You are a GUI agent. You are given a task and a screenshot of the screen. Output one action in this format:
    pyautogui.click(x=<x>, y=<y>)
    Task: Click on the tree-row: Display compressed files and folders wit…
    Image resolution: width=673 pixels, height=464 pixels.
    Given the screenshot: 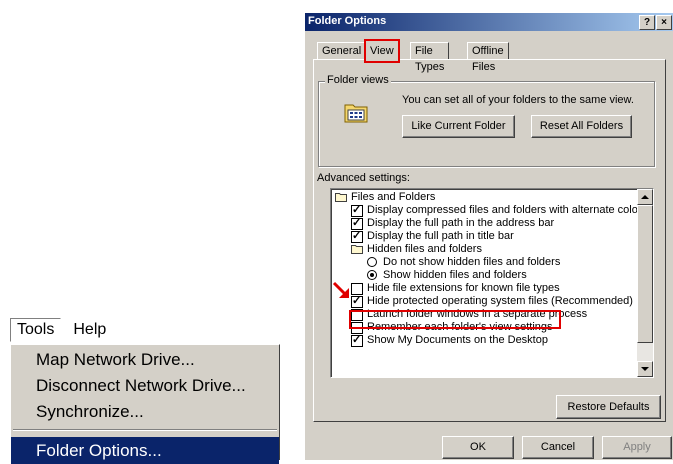 What is the action you would take?
    pyautogui.click(x=486, y=210)
    